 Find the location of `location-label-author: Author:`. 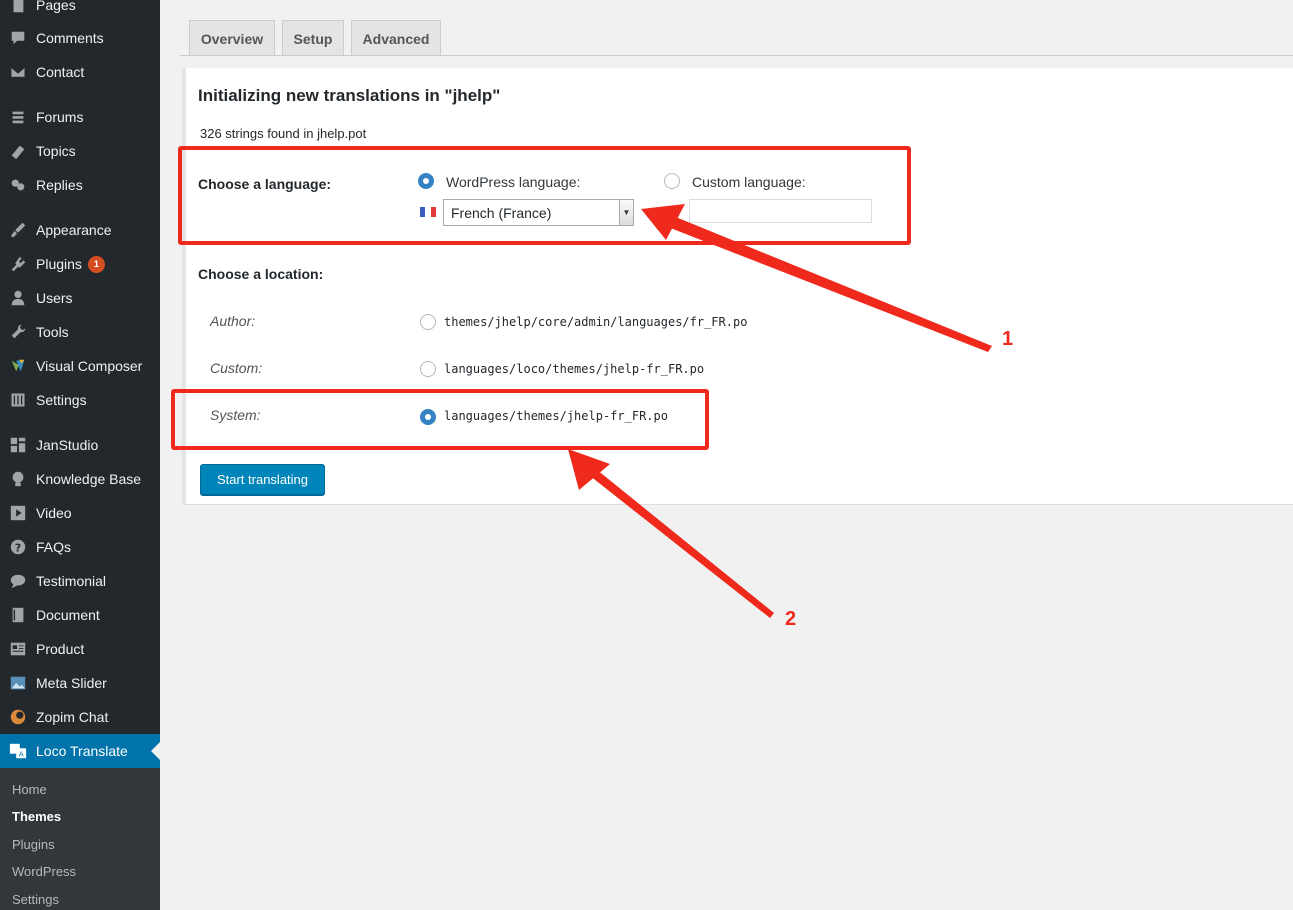

location-label-author: Author: is located at coordinates (233, 321).